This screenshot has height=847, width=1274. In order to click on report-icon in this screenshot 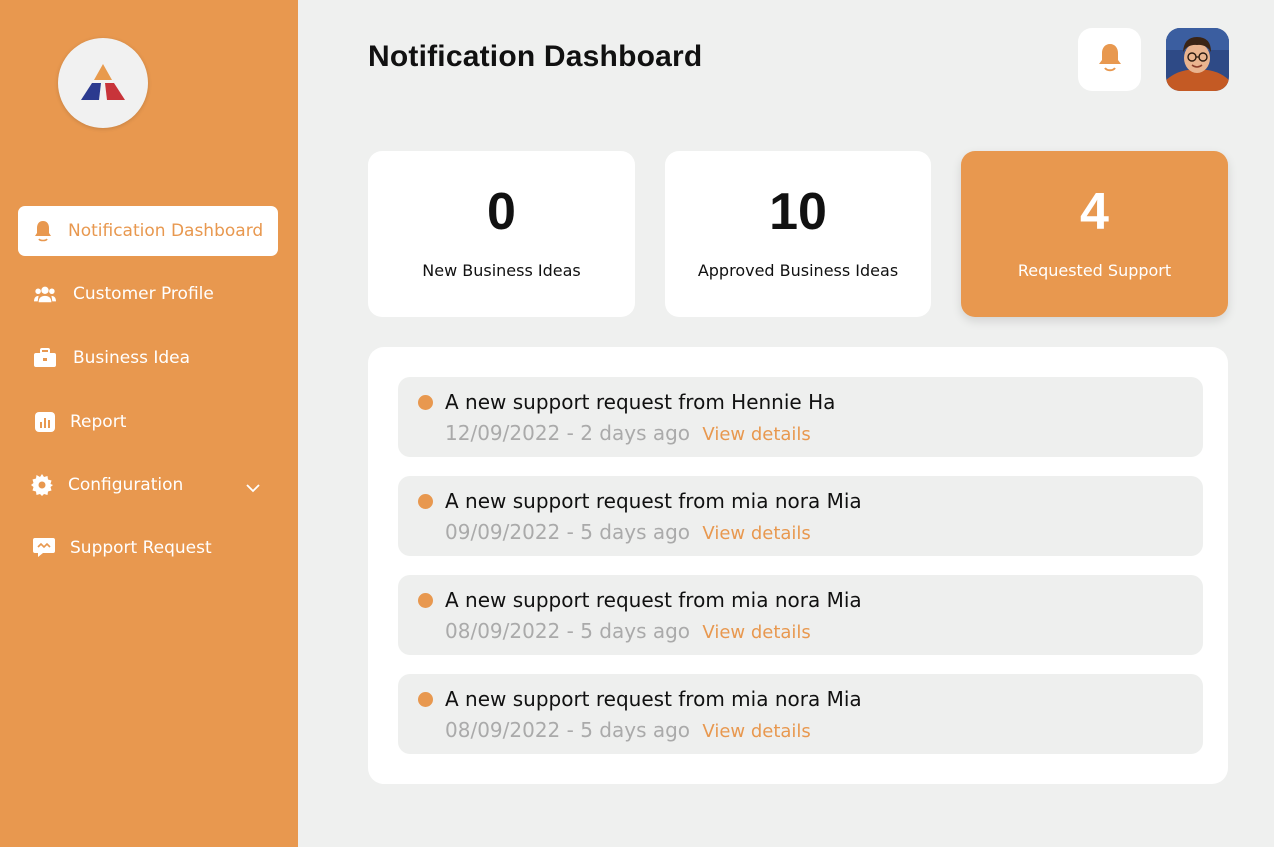, I will do `click(45, 422)`.